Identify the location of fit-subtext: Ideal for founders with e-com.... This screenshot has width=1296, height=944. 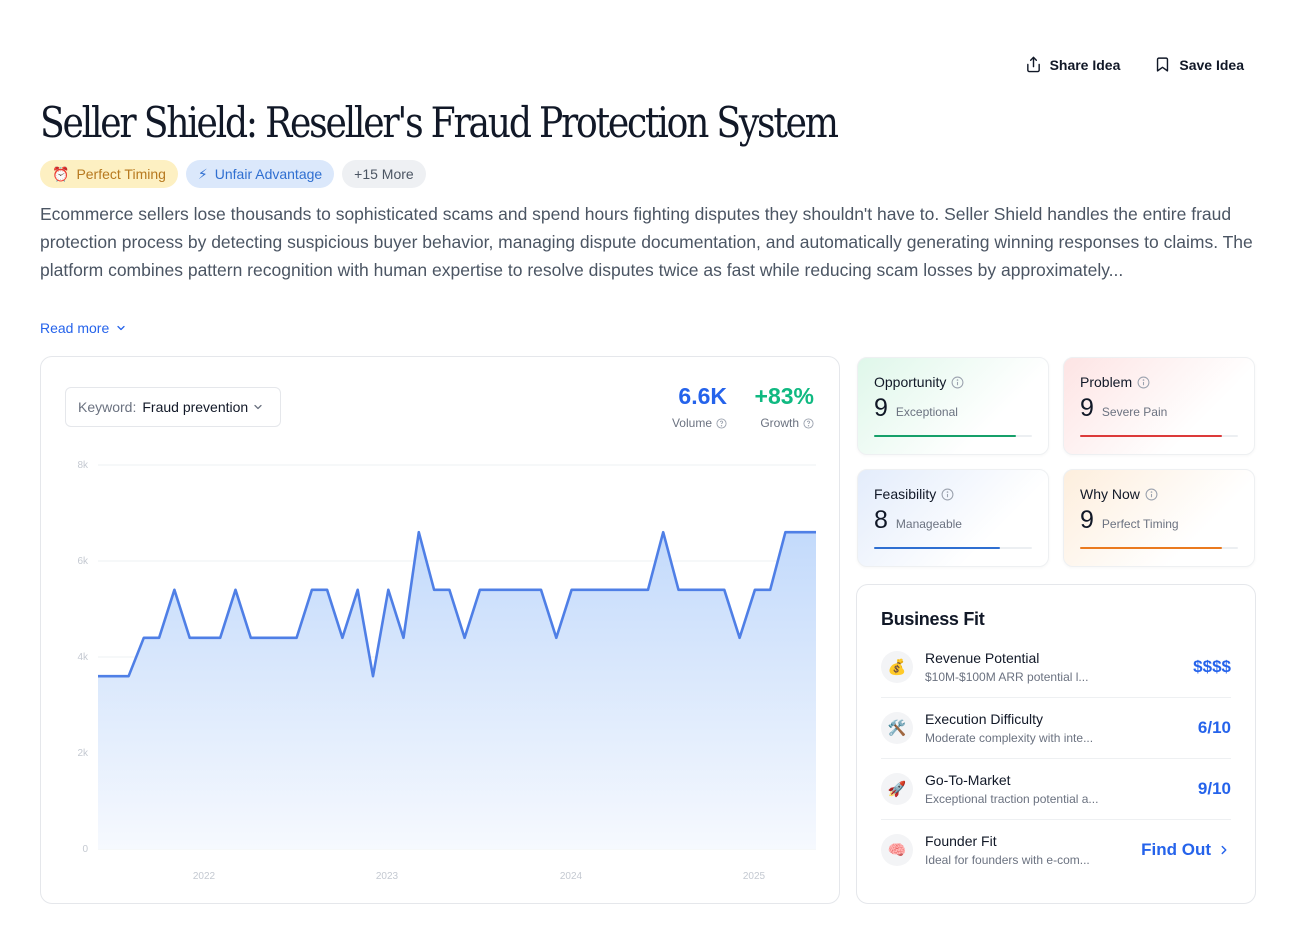
(1007, 859).